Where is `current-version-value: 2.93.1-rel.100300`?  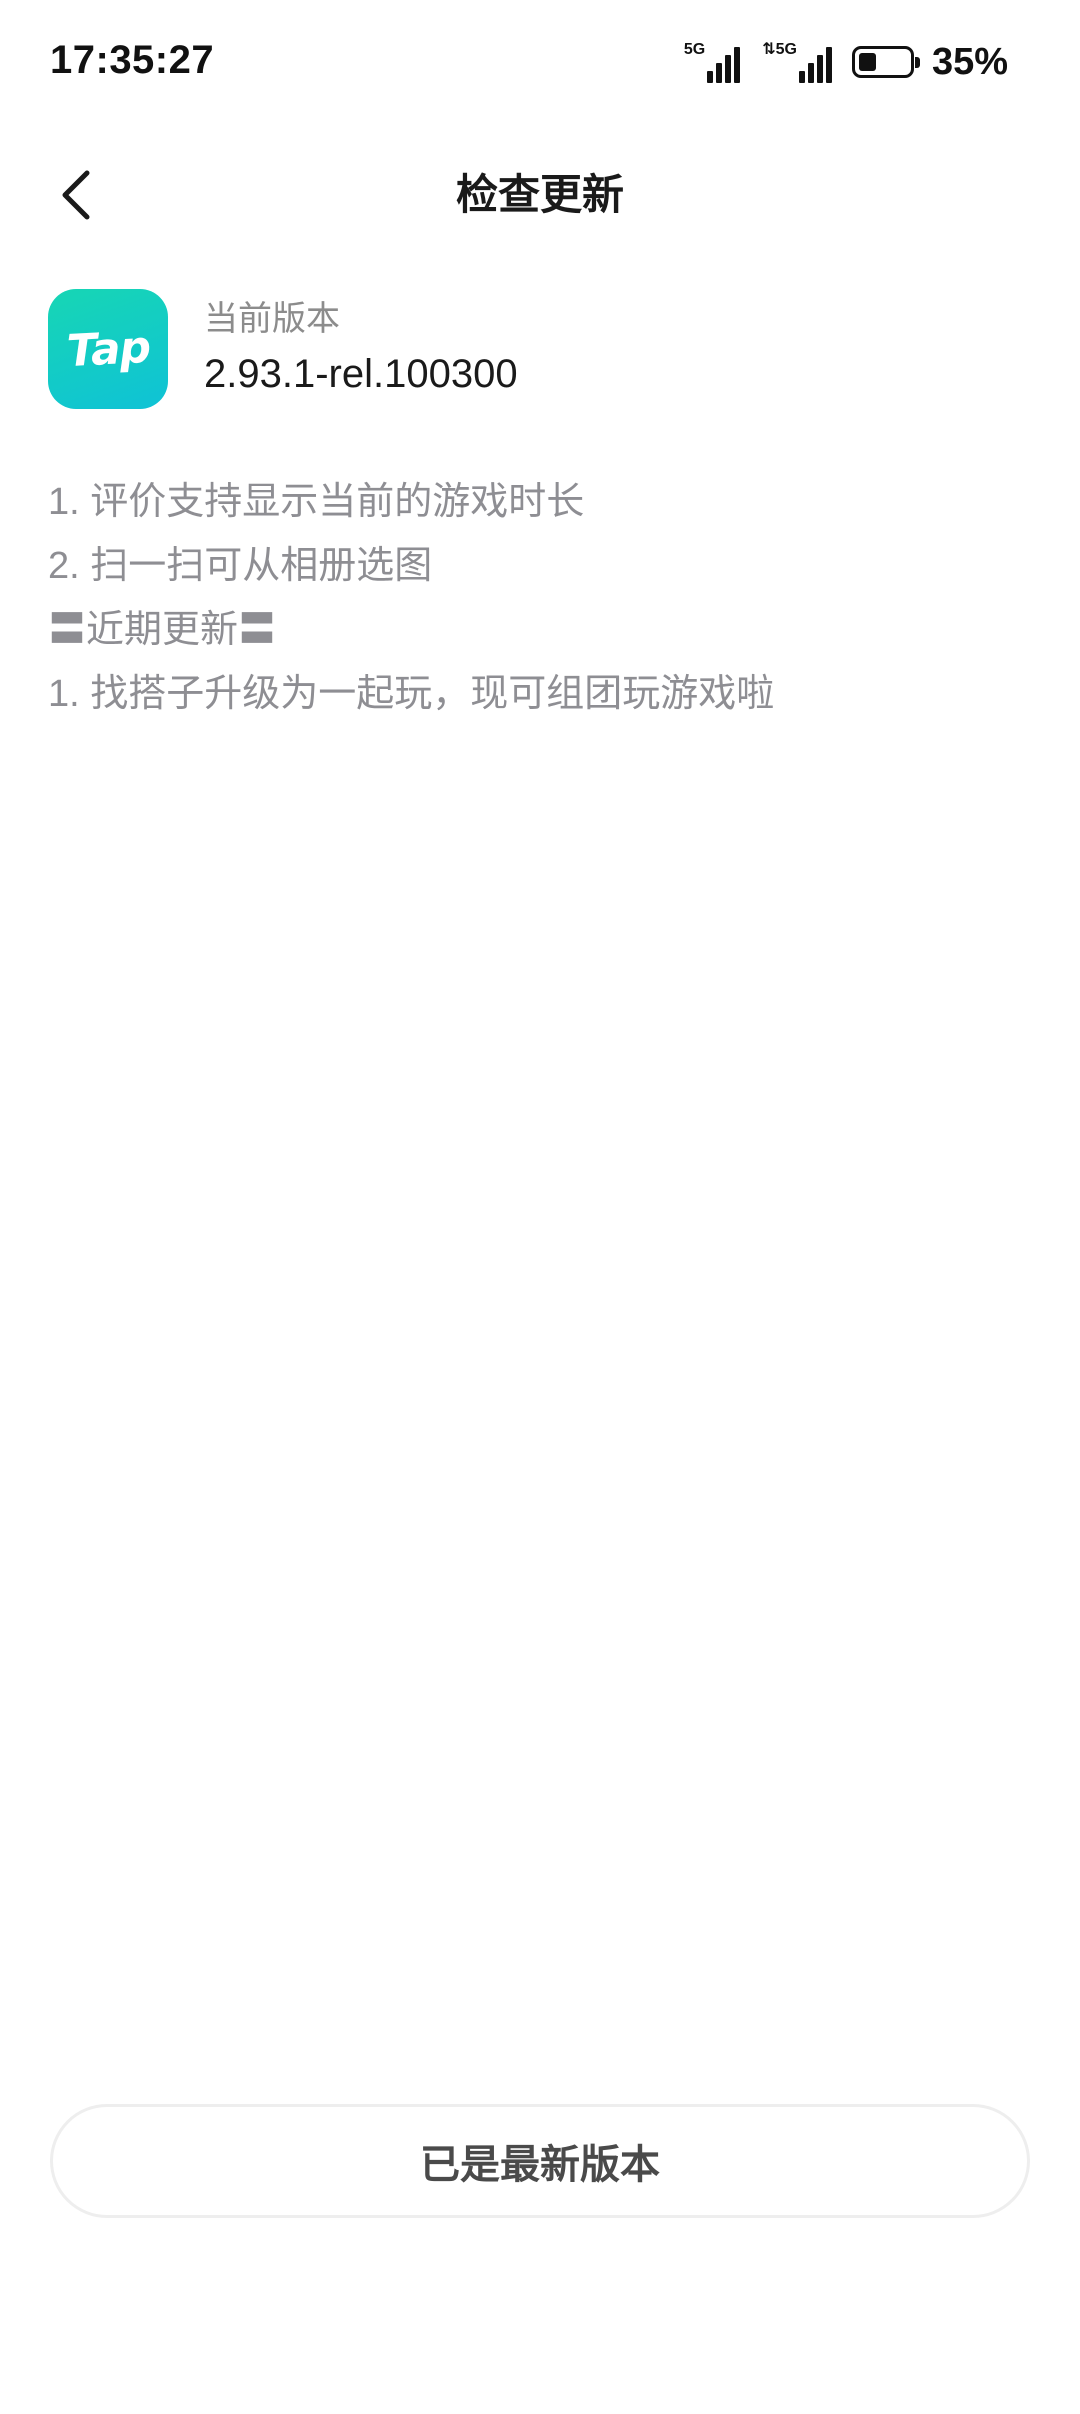
current-version-value: 2.93.1-rel.100300 is located at coordinates (361, 374).